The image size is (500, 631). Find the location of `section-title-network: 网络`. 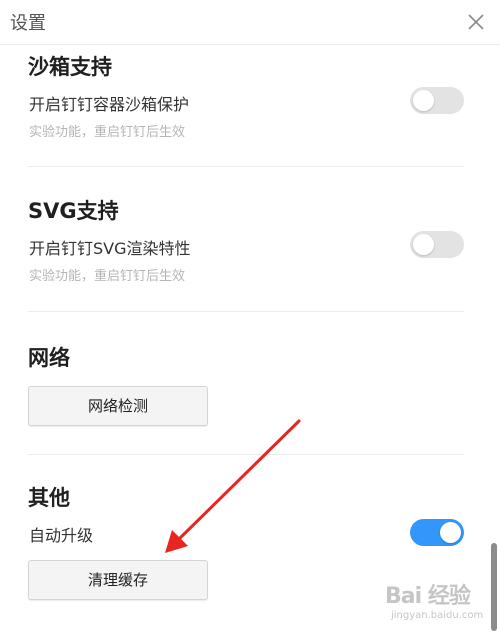

section-title-network: 网络 is located at coordinates (49, 358).